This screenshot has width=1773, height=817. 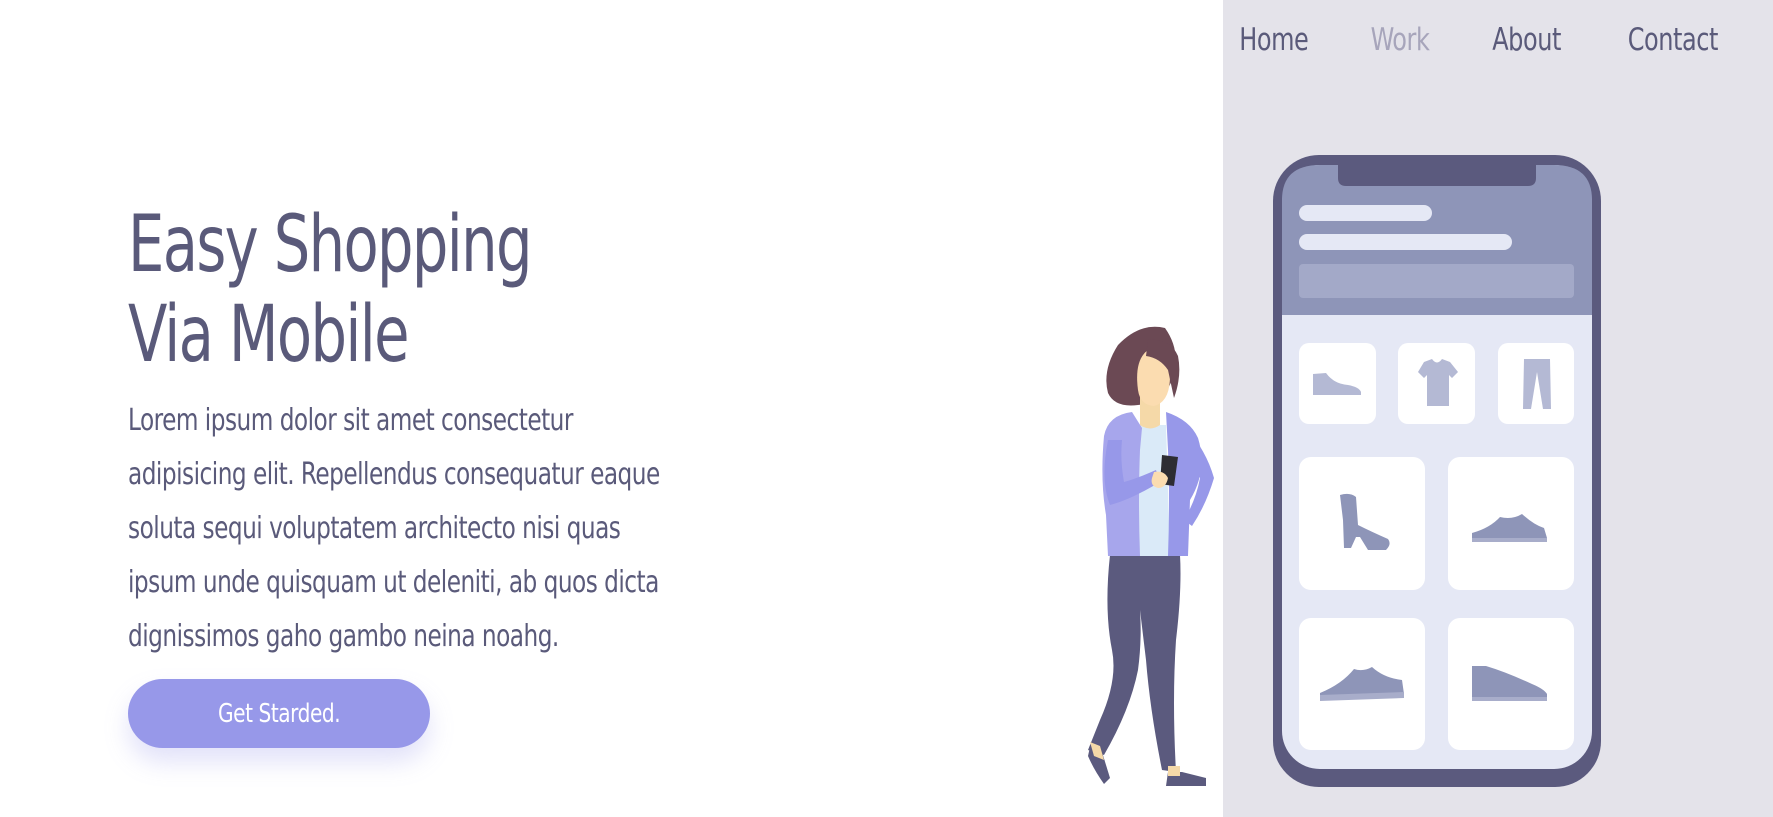 I want to click on legs, so click(x=1134, y=663).